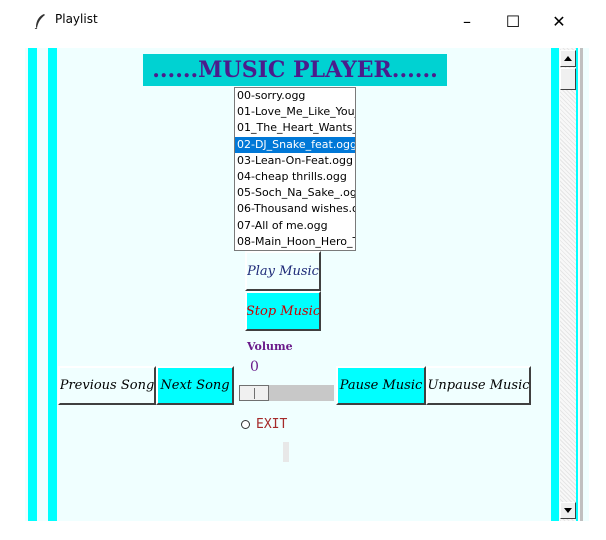 This screenshot has width=606, height=540. I want to click on playlist-item: 04-cheap thrills.ogg, so click(295, 177).